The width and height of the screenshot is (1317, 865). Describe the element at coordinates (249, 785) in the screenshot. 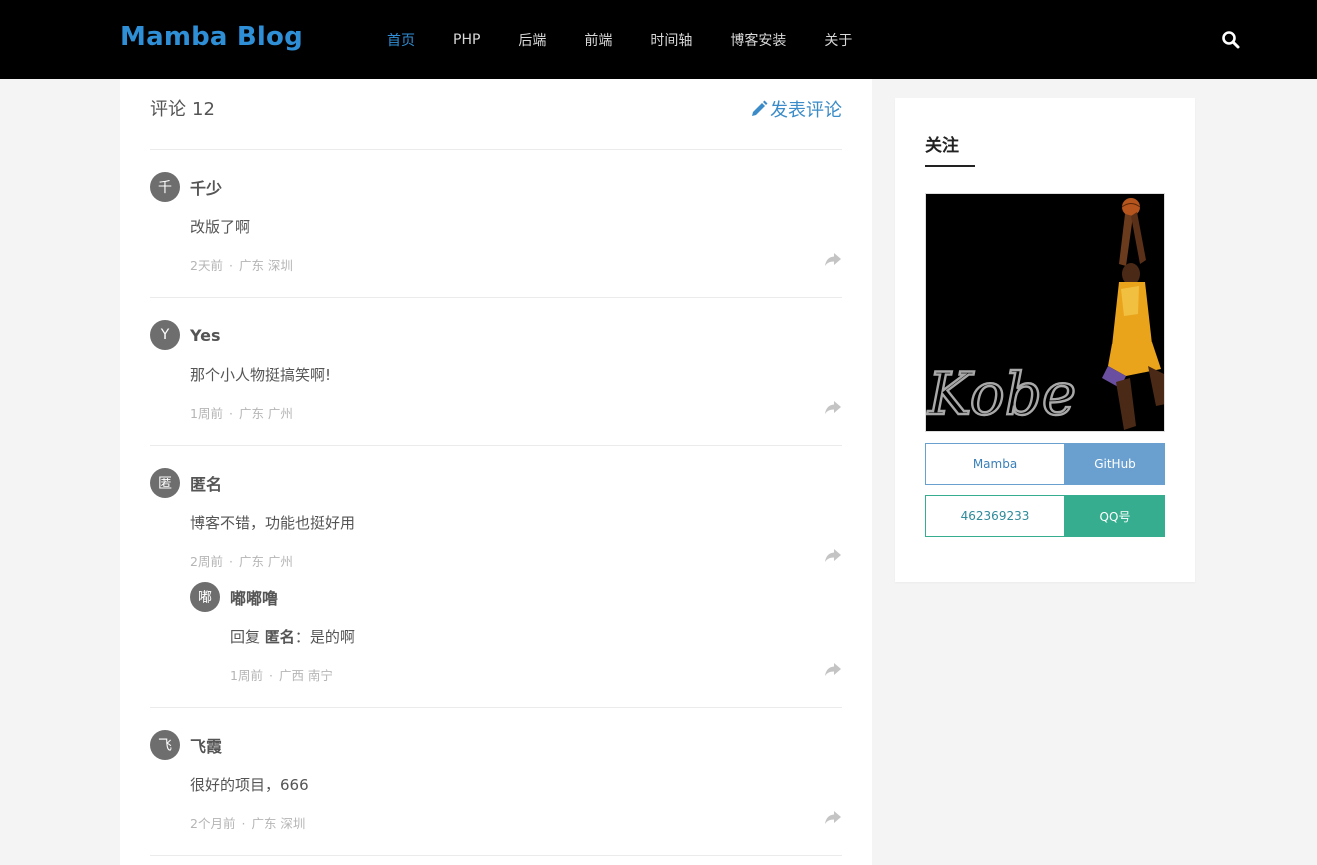

I see `comment-text: 很好的项目，666` at that location.